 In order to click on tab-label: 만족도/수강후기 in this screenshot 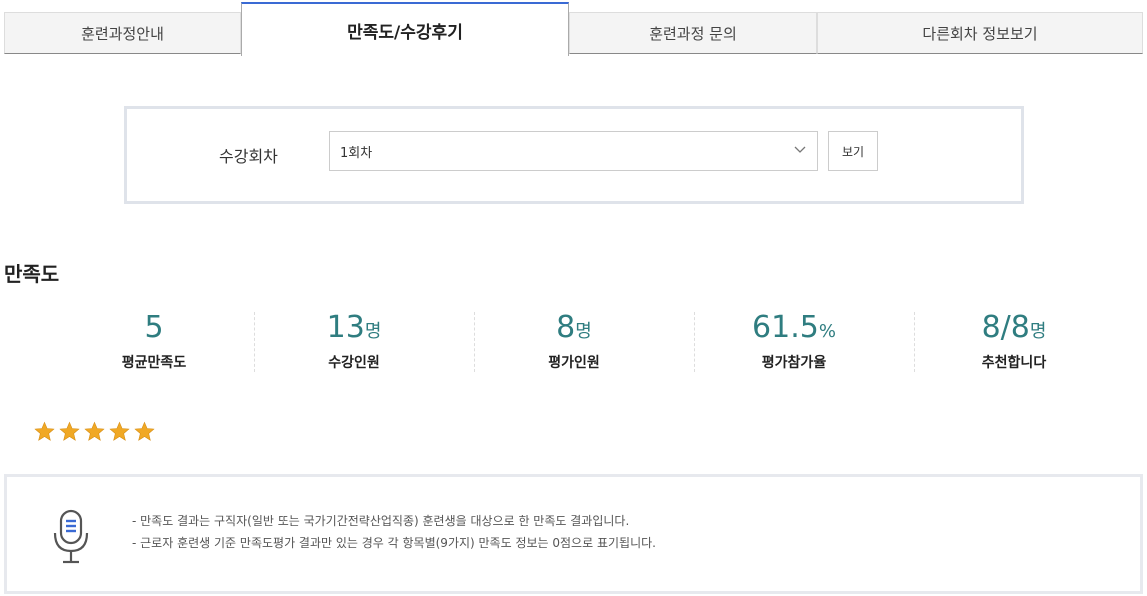, I will do `click(405, 32)`.